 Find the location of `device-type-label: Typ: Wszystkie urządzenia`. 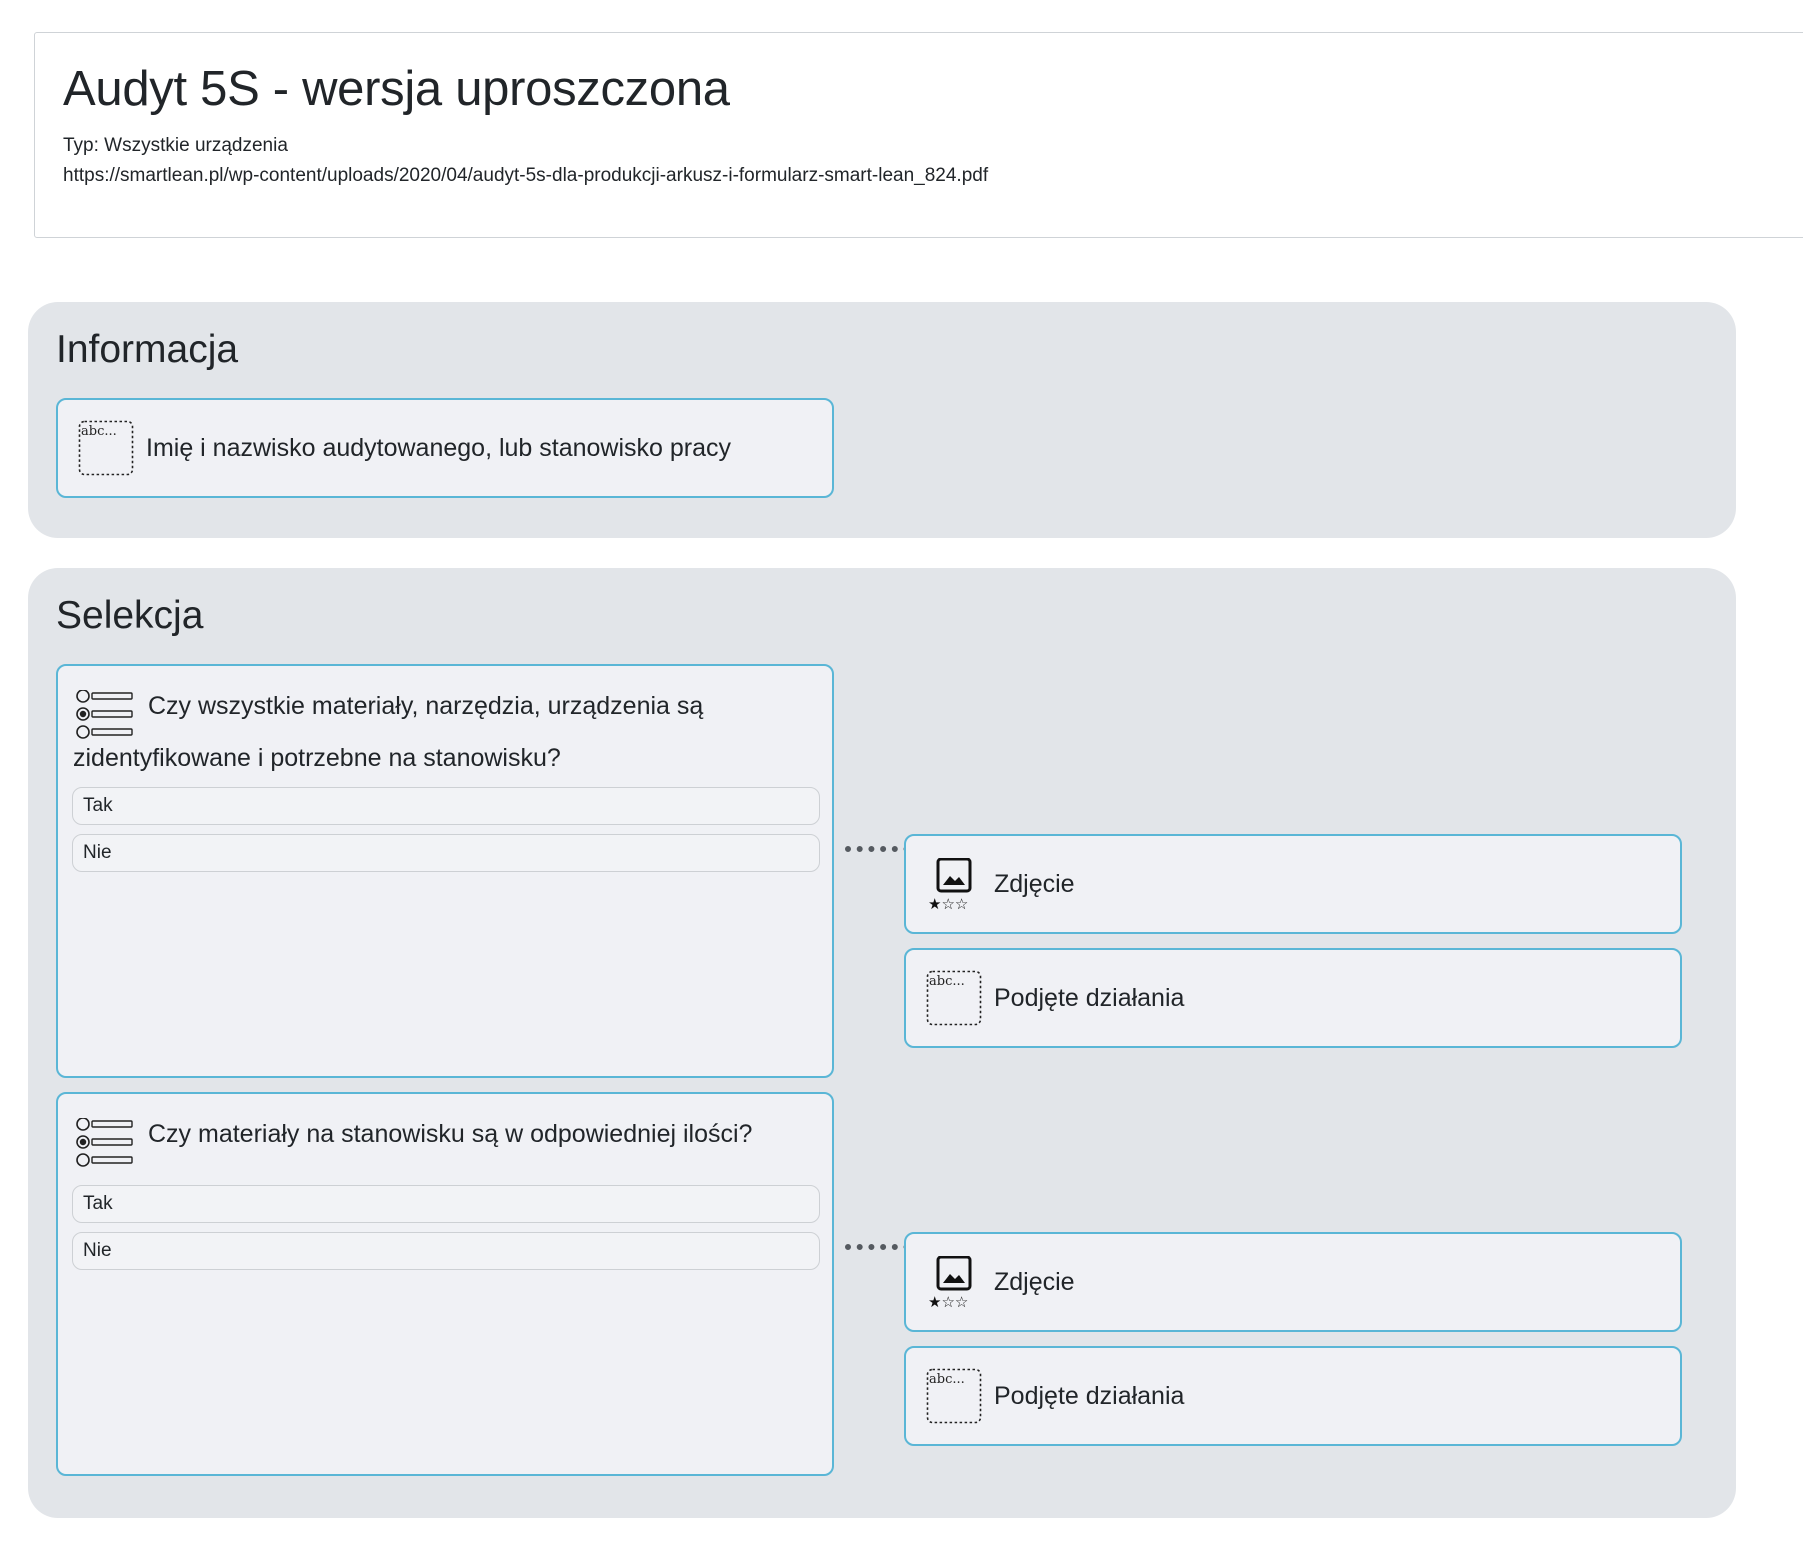

device-type-label: Typ: Wszystkie urządzenia is located at coordinates (175, 145).